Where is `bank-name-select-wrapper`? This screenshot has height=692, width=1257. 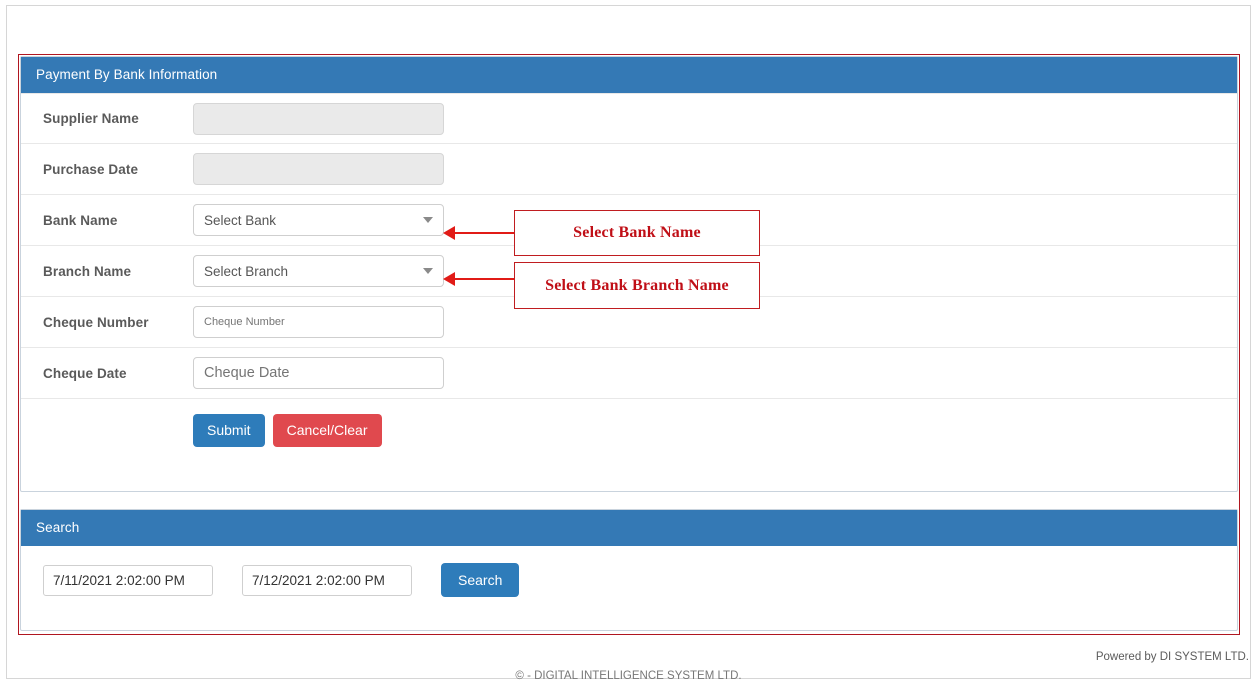
bank-name-select-wrapper is located at coordinates (318, 220).